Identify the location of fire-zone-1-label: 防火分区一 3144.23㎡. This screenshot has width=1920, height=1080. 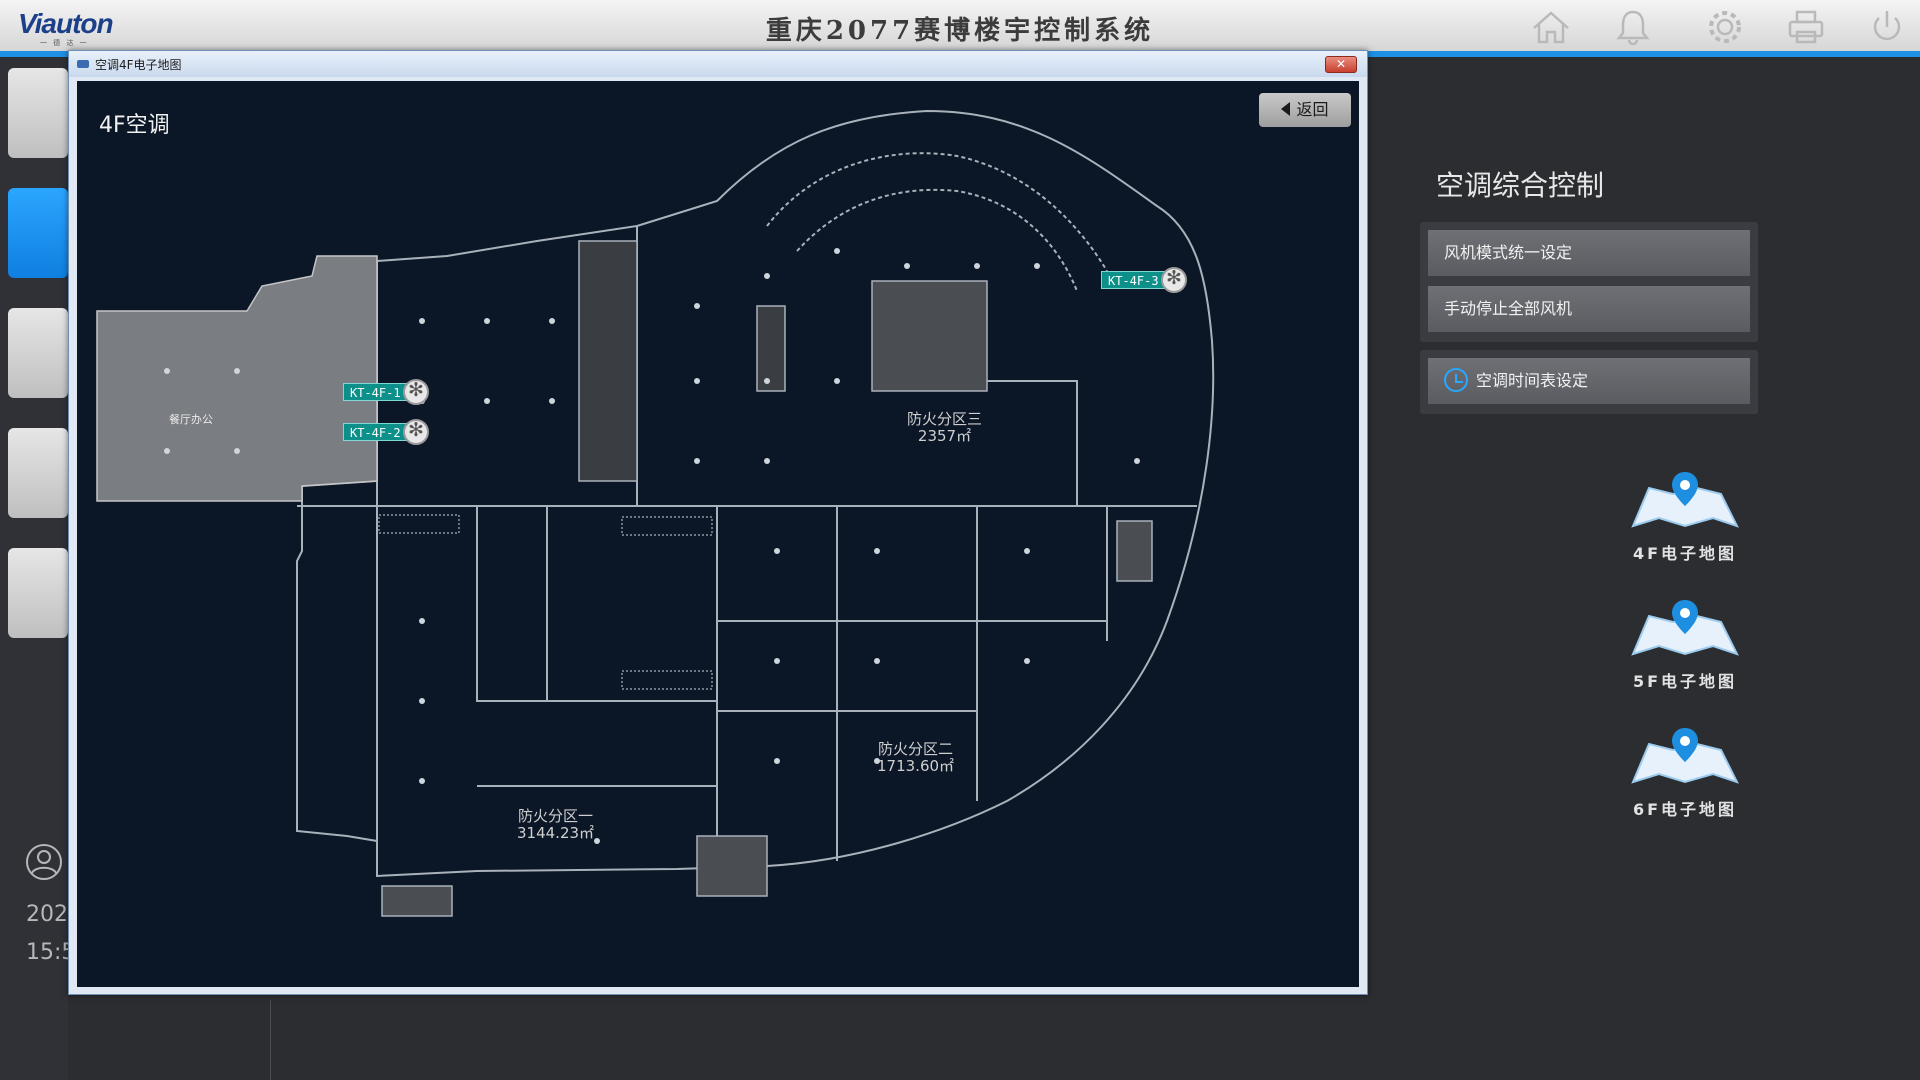
(555, 825).